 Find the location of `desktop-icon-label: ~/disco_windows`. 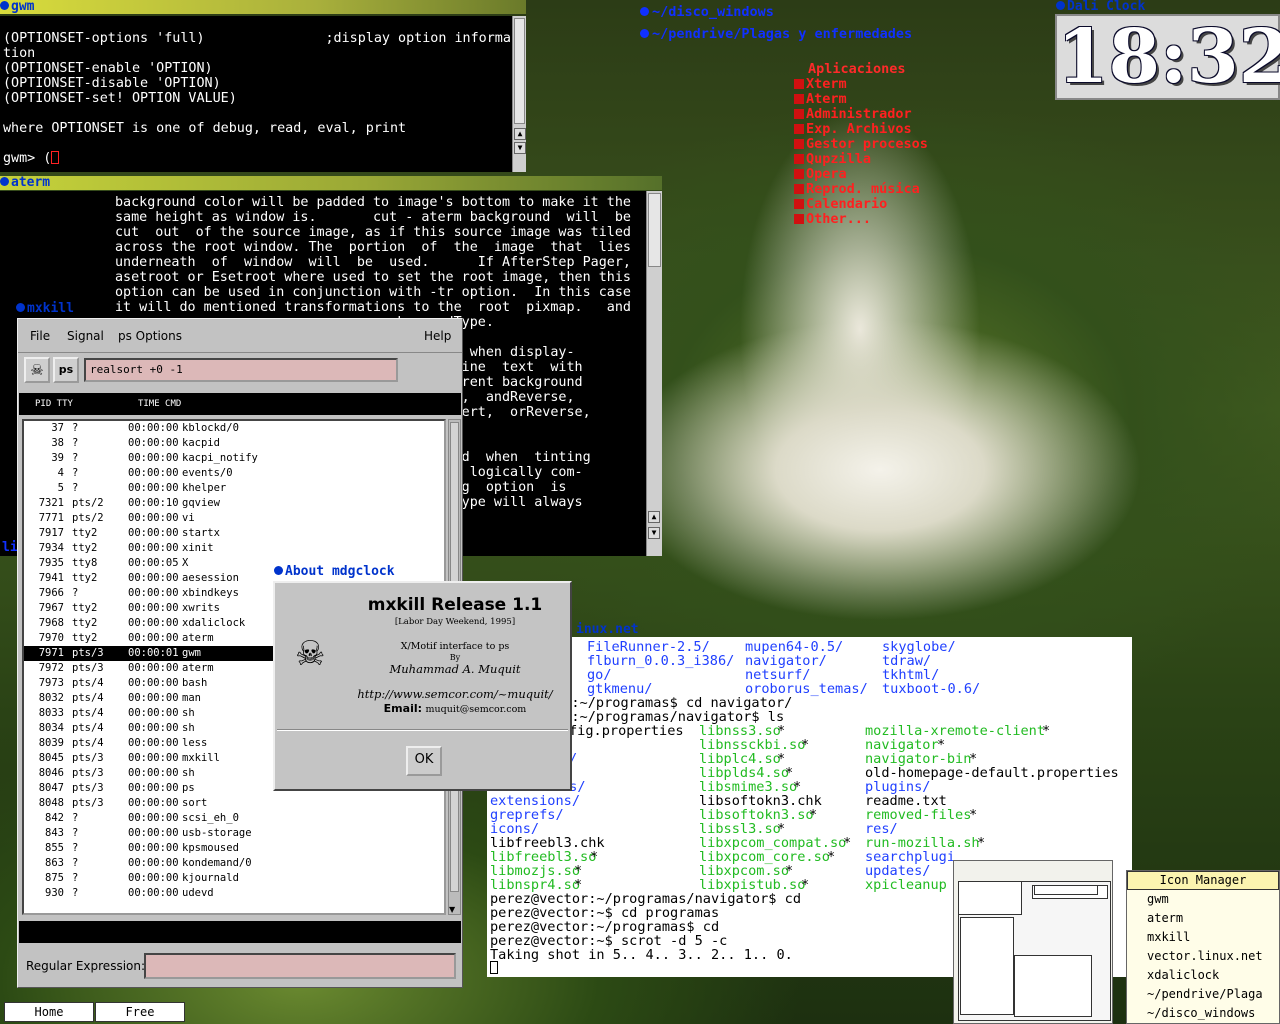

desktop-icon-label: ~/disco_windows is located at coordinates (713, 12).